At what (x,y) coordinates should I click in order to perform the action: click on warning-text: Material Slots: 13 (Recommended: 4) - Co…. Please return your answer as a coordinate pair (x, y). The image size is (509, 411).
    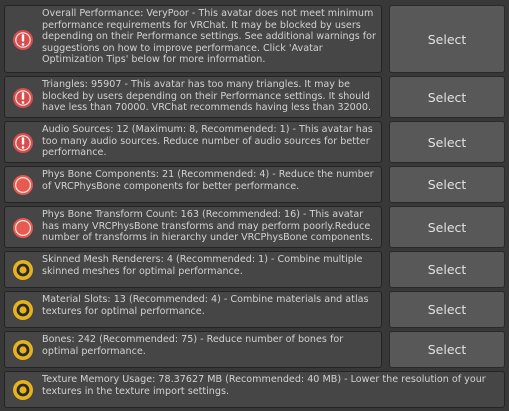
    Looking at the image, I should click on (205, 305).